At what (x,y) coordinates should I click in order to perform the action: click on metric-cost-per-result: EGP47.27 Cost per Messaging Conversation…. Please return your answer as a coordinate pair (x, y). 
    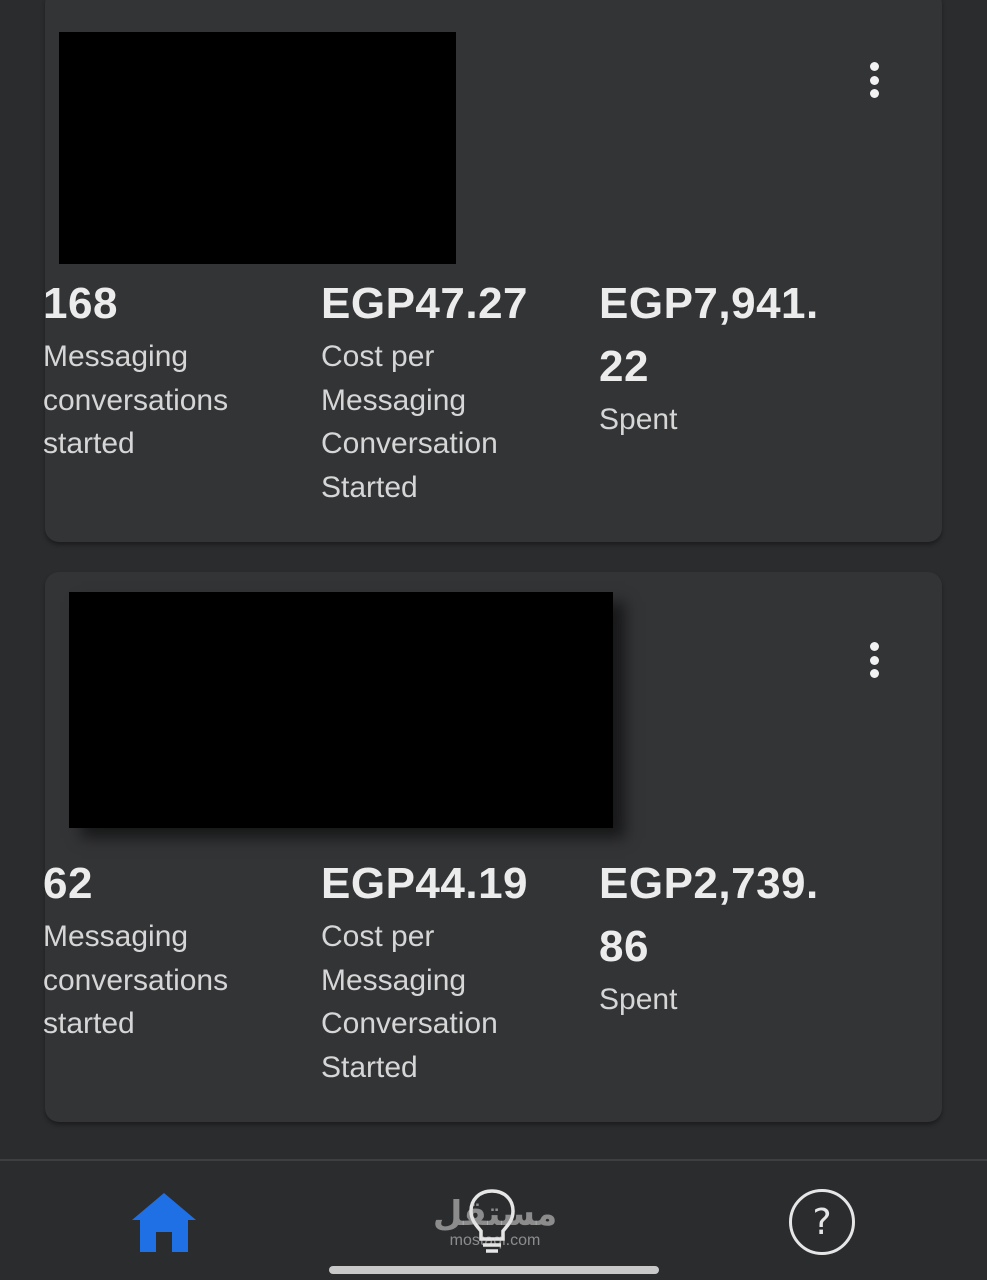
    Looking at the image, I should click on (441, 390).